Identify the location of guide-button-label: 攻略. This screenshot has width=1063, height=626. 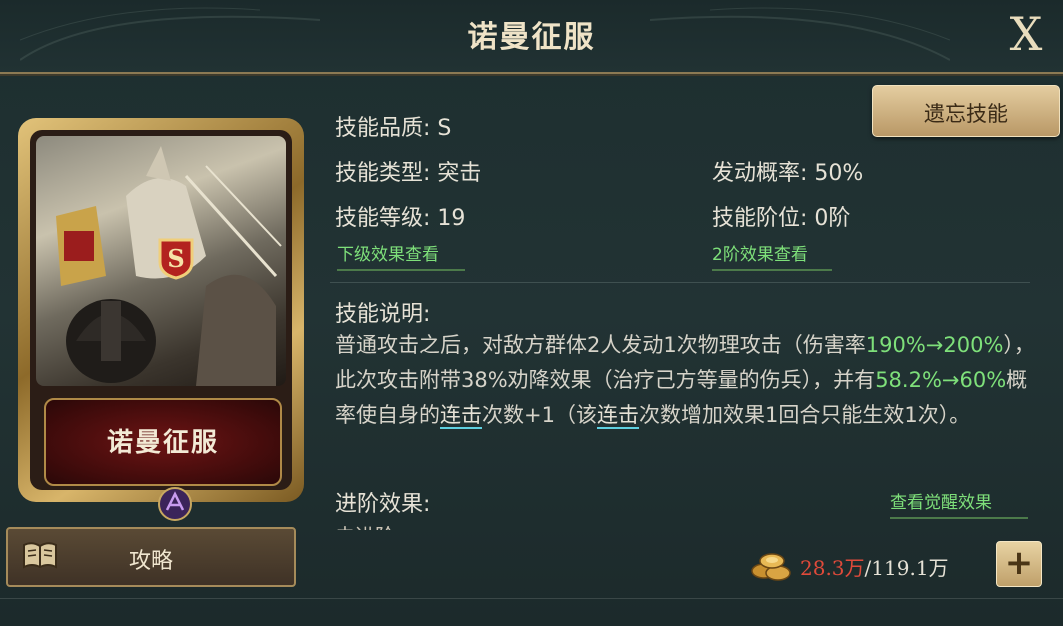
(150, 561).